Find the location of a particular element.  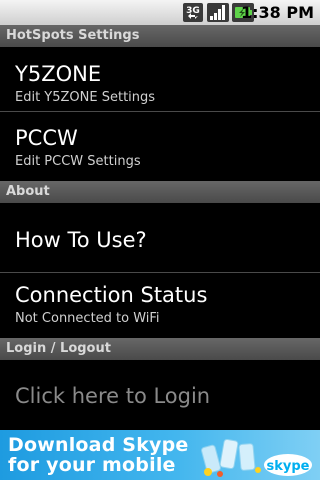

item-subtitle: Edit Y5ZONE Settings is located at coordinates (85, 97).